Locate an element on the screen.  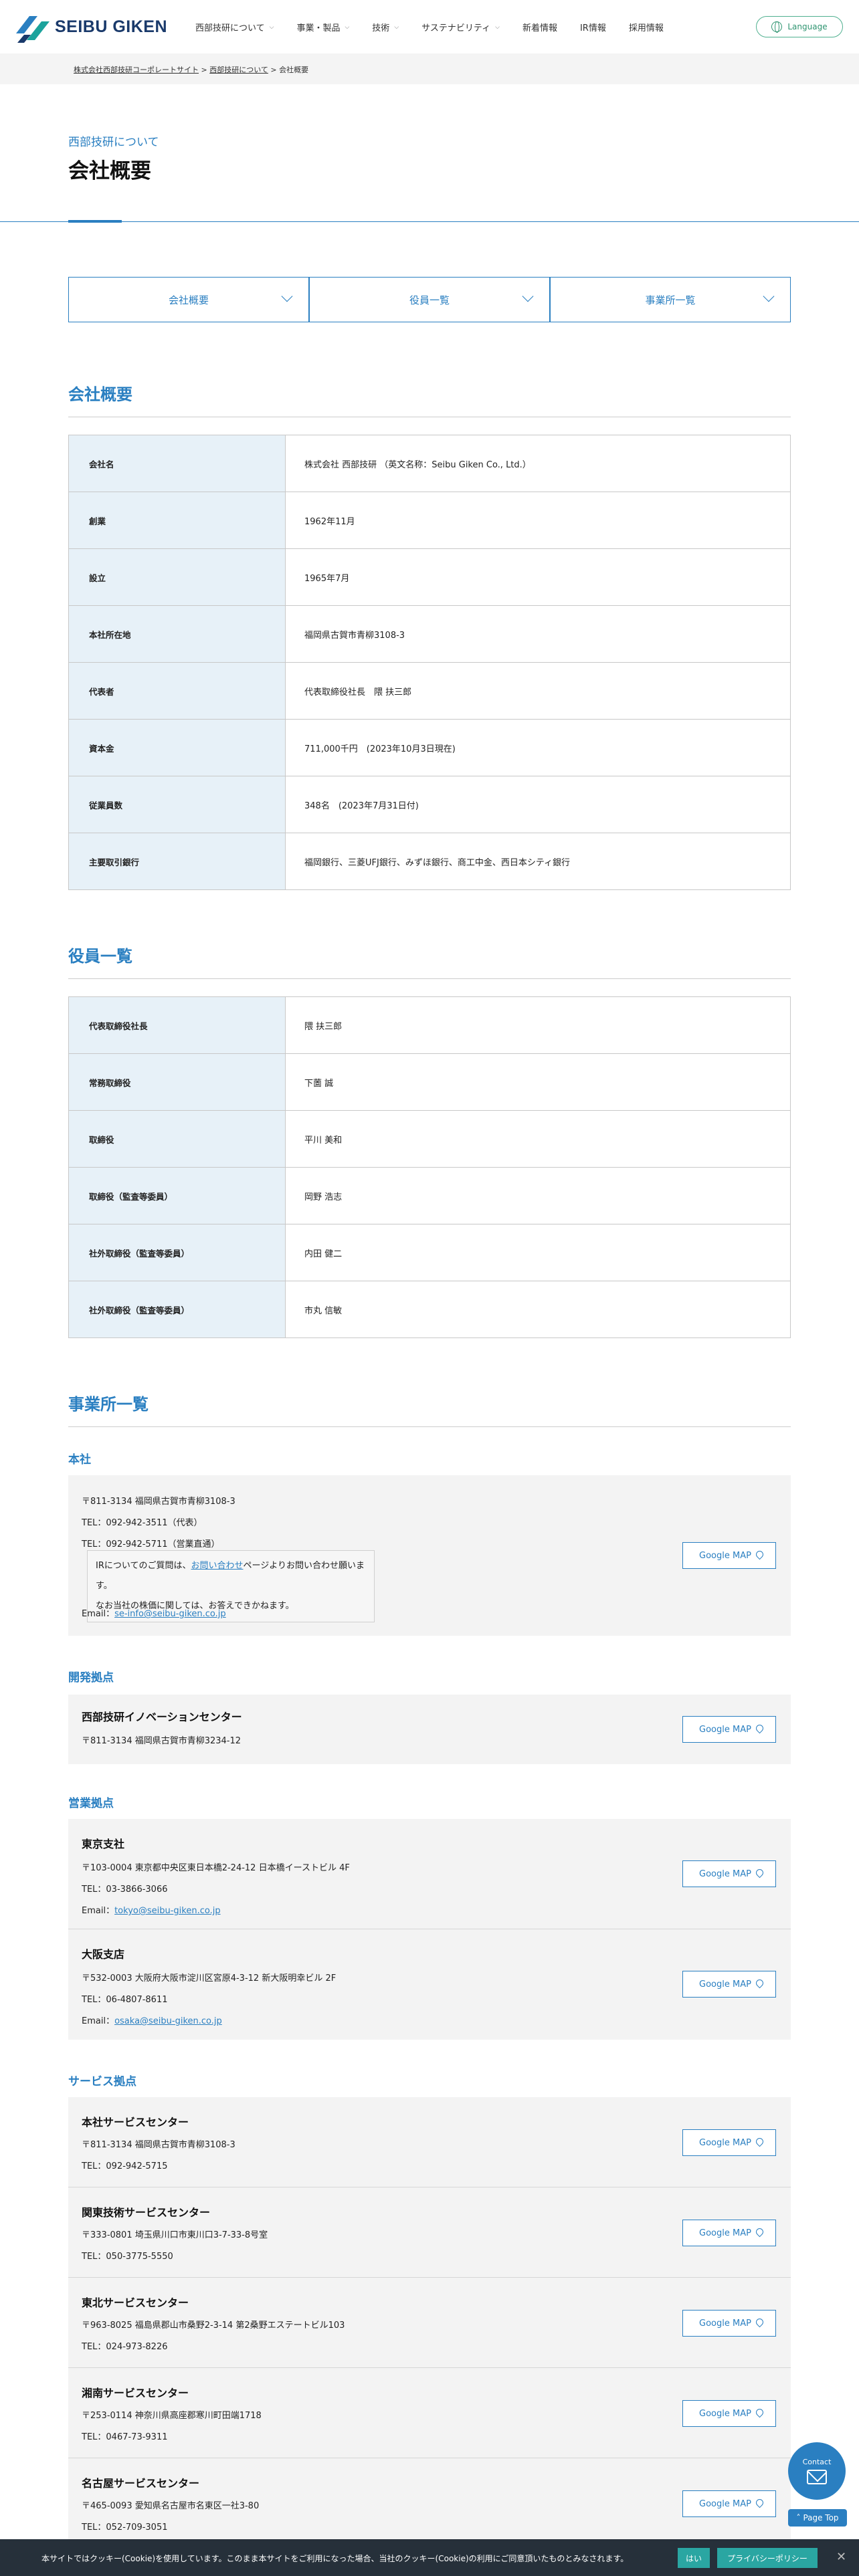
contact-link: お問い合わせ is located at coordinates (217, 1566).